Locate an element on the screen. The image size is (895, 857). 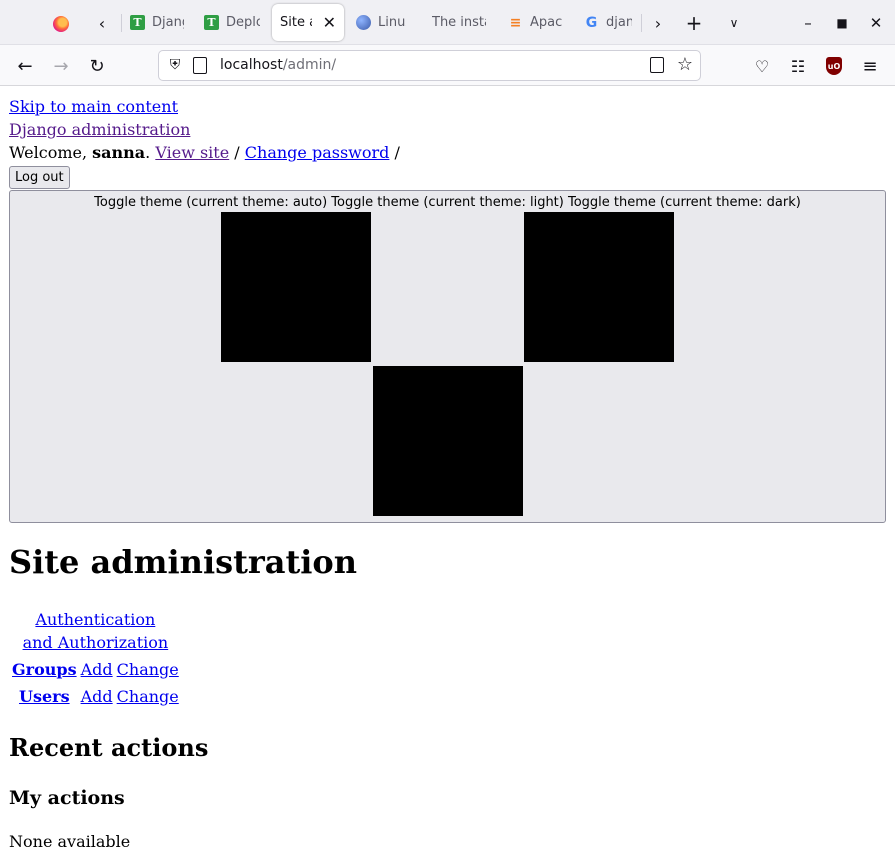
tab-google-djang: G djang is located at coordinates (608, 22).